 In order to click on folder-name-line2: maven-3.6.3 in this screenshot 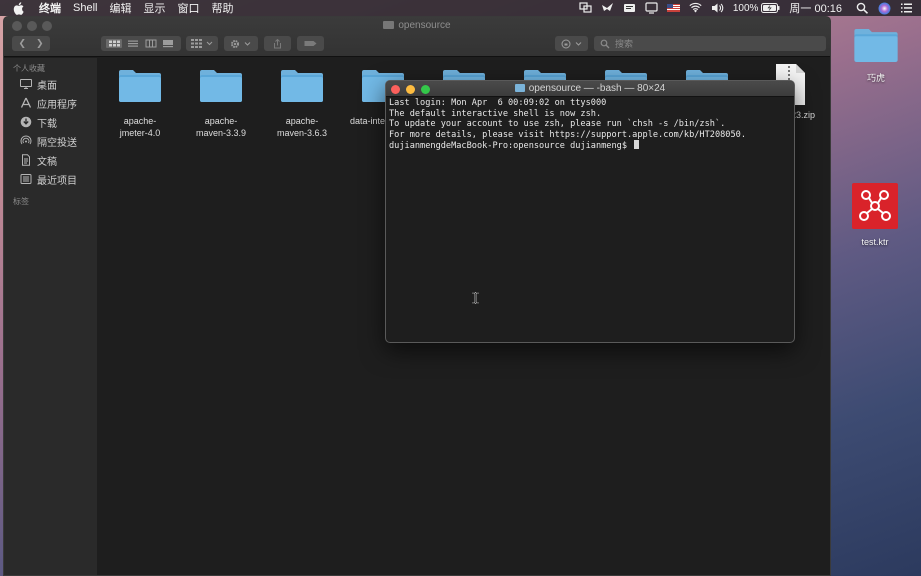, I will do `click(302, 133)`.